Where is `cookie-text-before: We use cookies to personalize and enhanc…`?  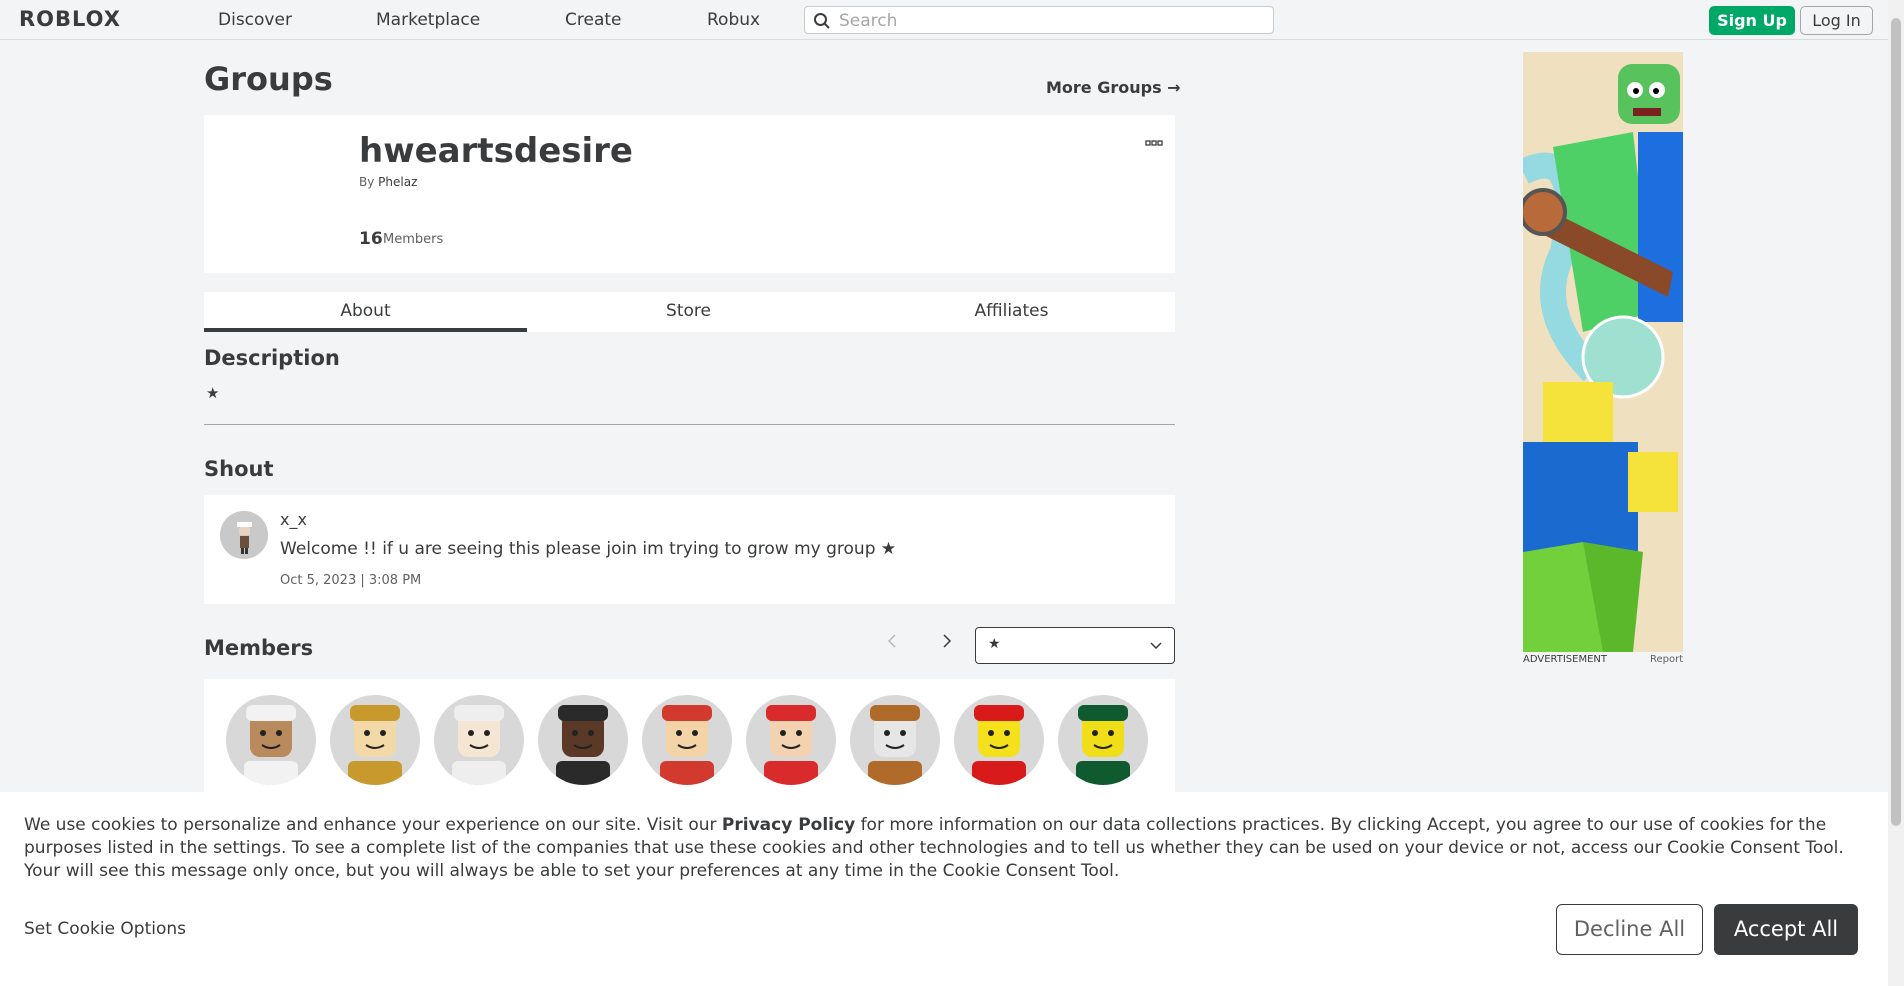
cookie-text-before: We use cookies to personalize and enhanc… is located at coordinates (373, 825).